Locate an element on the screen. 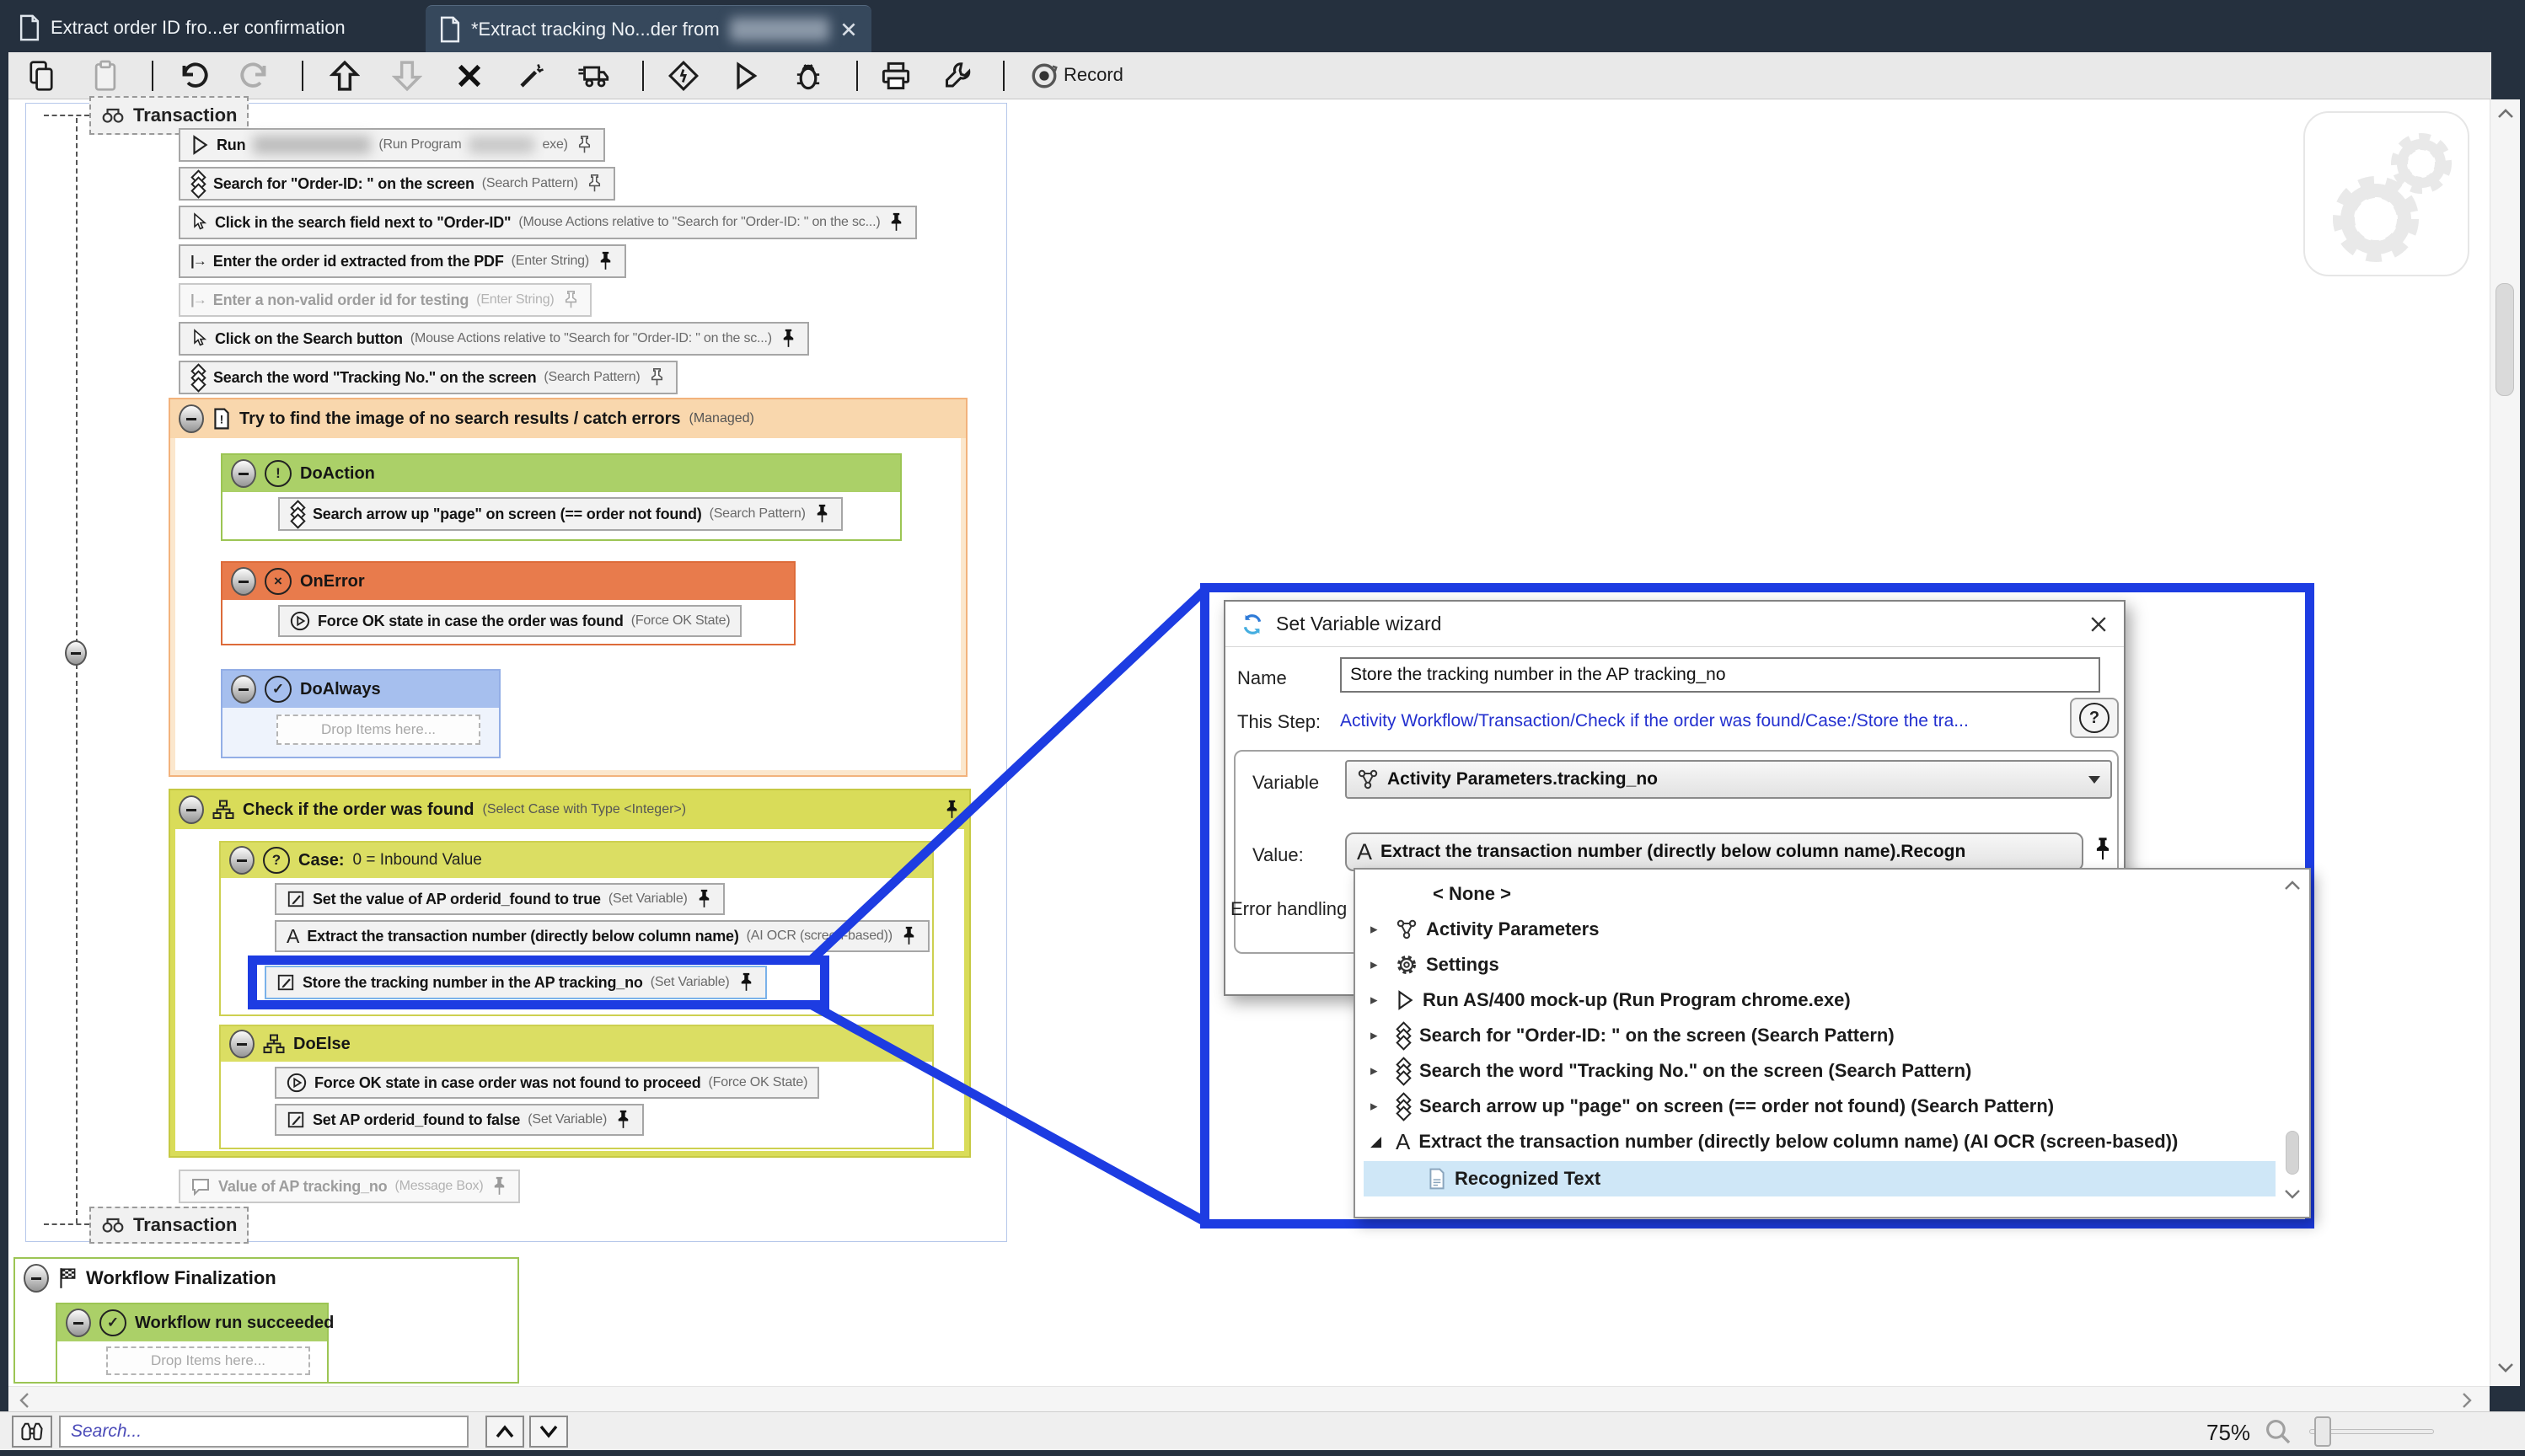  doaction-header: ! DoAction is located at coordinates (561, 473).